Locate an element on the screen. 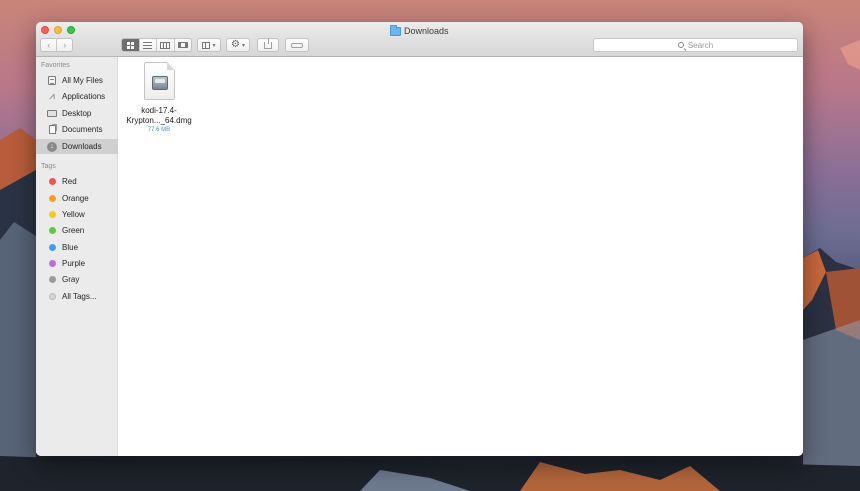 The height and width of the screenshot is (491, 860). sidebar-item-label: Desktop is located at coordinates (77, 113).